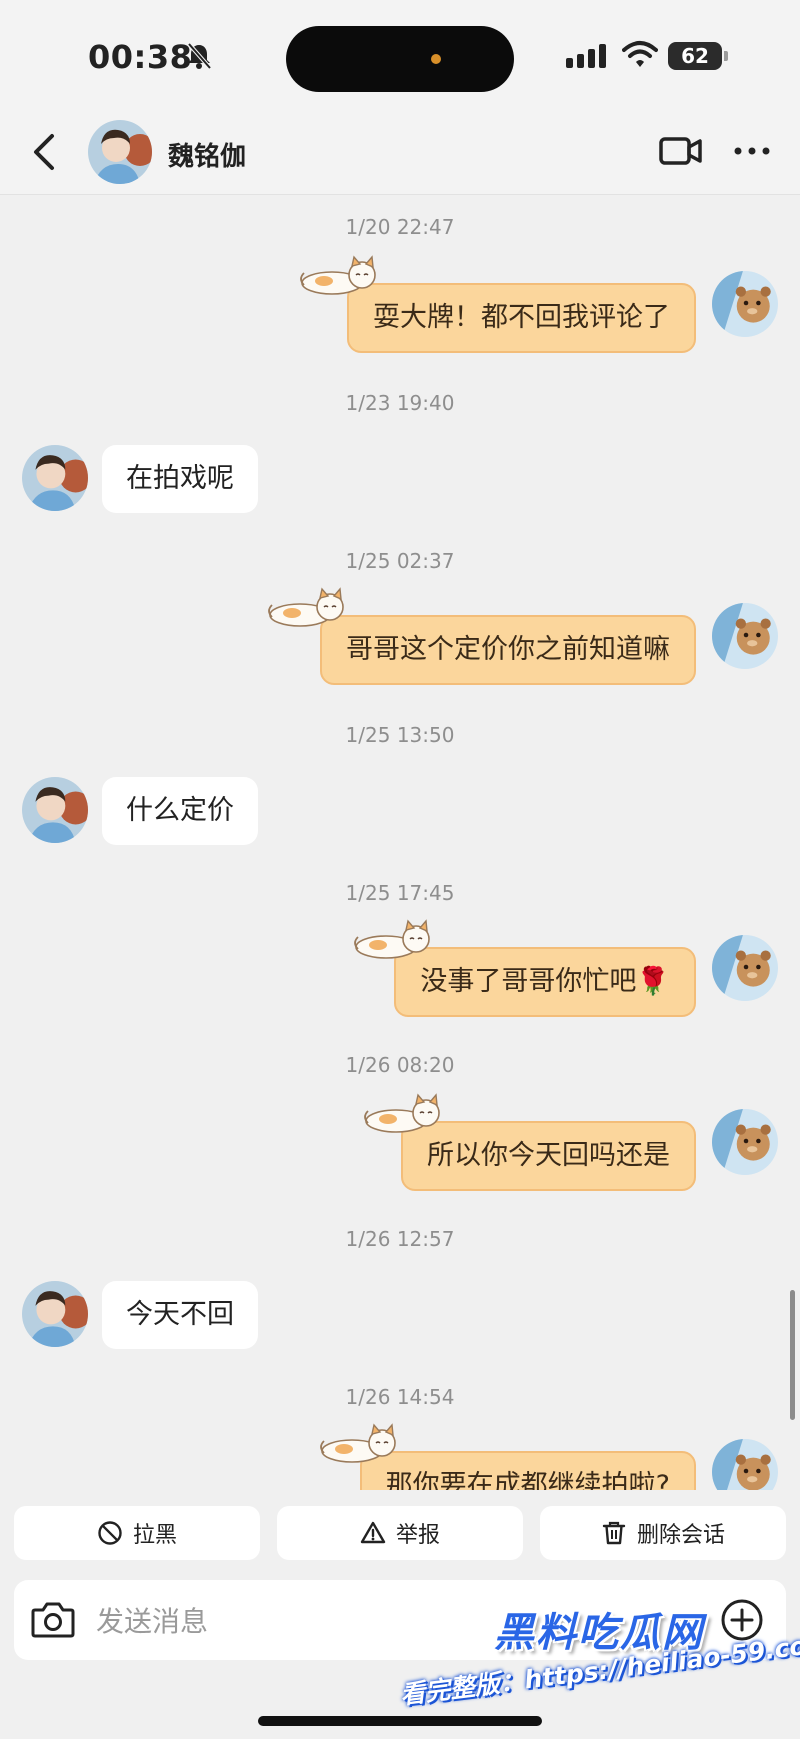 The height and width of the screenshot is (1739, 800). Describe the element at coordinates (180, 479) in the screenshot. I see `incoming-message: 在拍戏呢` at that location.